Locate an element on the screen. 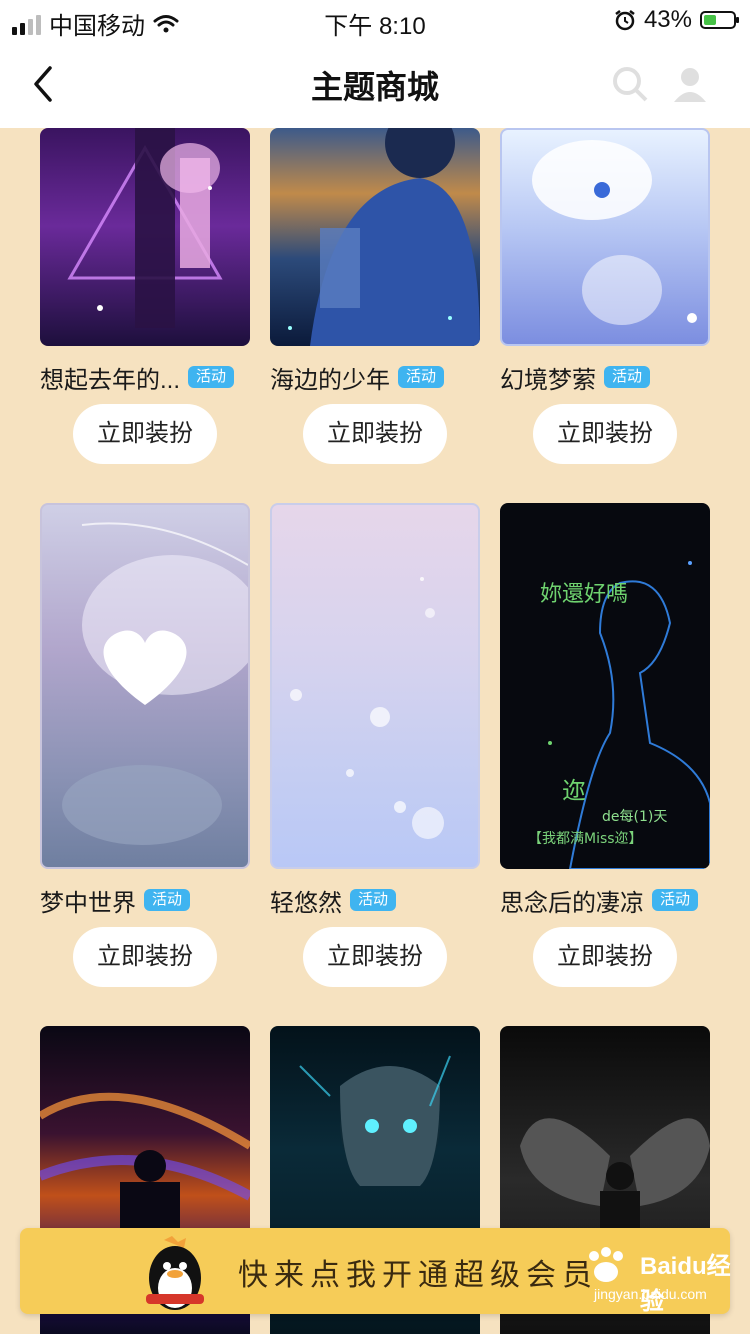  status-right: 43% is located at coordinates (676, 20).